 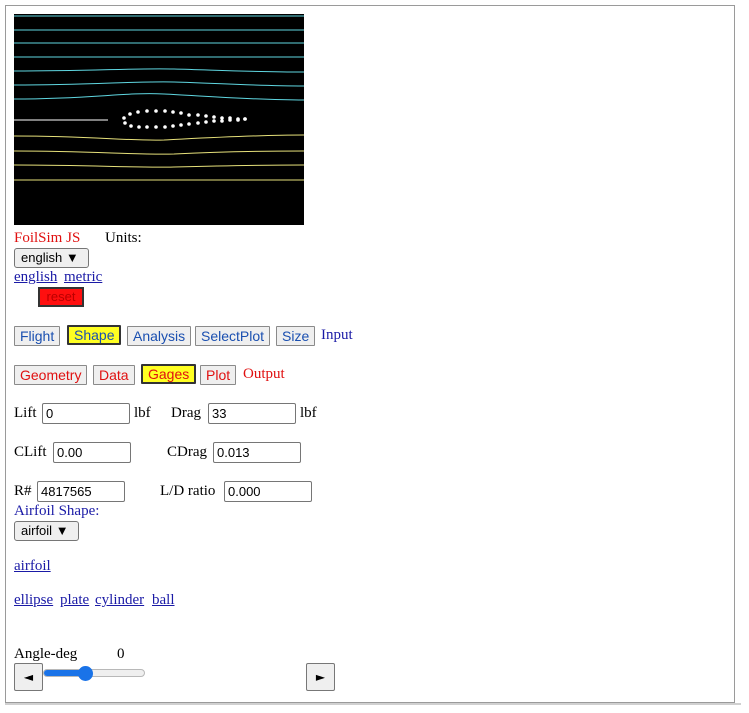 What do you see at coordinates (121, 654) in the screenshot?
I see `angle-value: 0` at bounding box center [121, 654].